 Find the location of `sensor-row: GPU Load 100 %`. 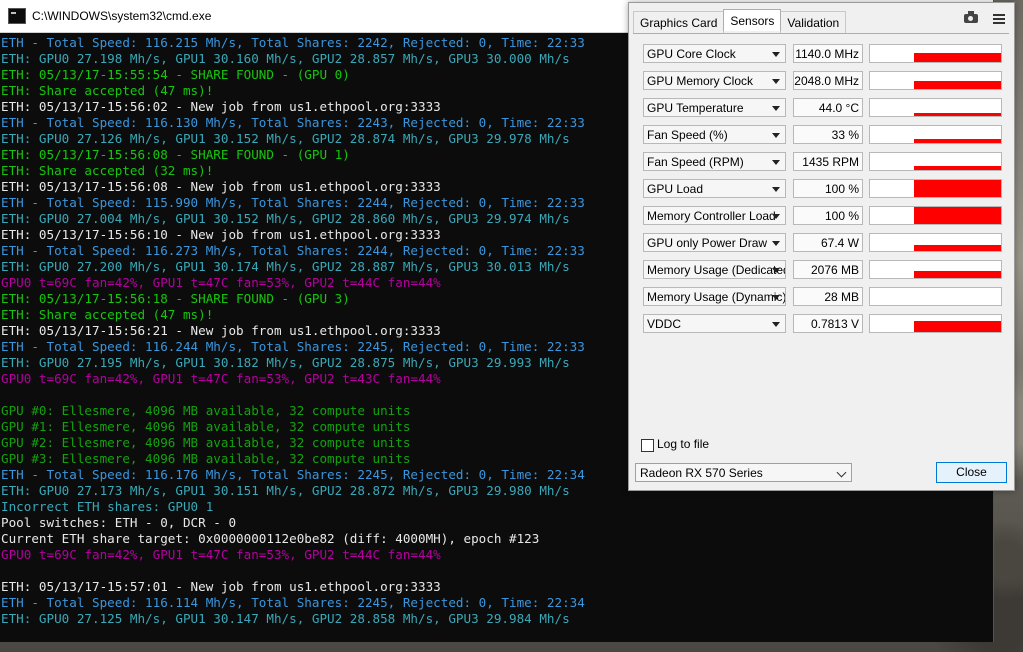

sensor-row: GPU Load 100 % is located at coordinates (826, 189).